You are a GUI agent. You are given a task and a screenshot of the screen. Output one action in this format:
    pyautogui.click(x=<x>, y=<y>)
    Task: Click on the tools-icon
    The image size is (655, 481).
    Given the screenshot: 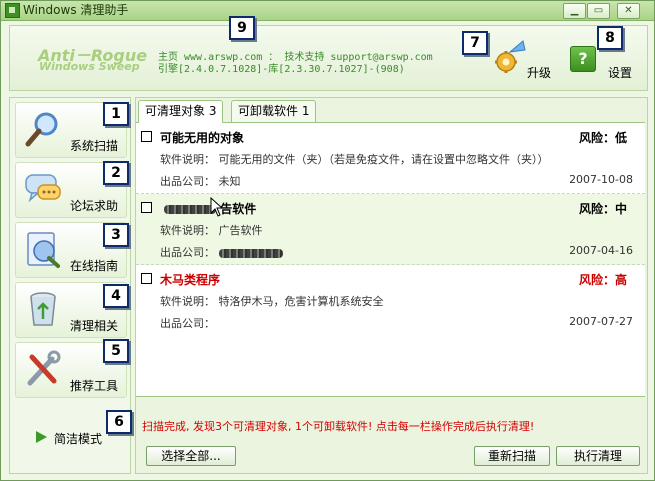 What is the action you would take?
    pyautogui.click(x=44, y=368)
    